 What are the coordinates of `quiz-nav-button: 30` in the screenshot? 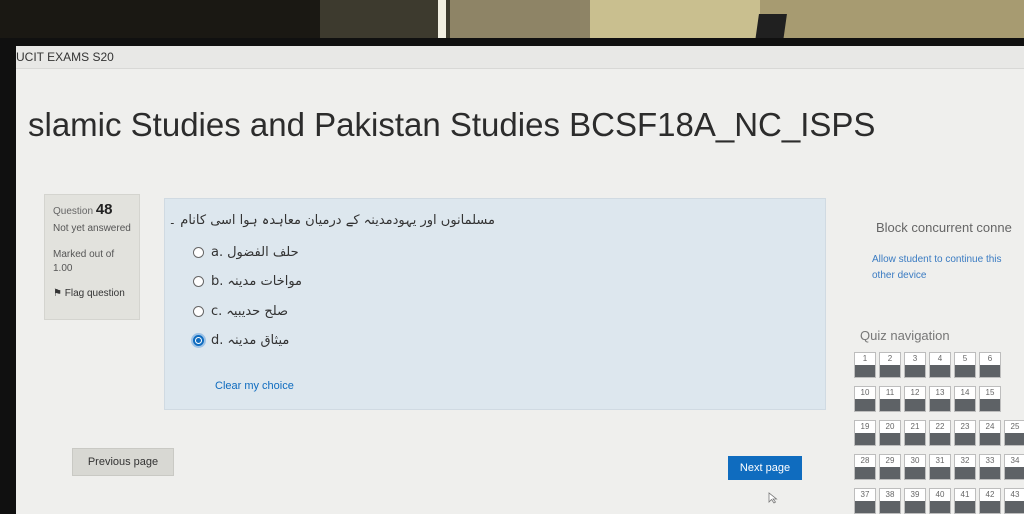 It's located at (915, 467).